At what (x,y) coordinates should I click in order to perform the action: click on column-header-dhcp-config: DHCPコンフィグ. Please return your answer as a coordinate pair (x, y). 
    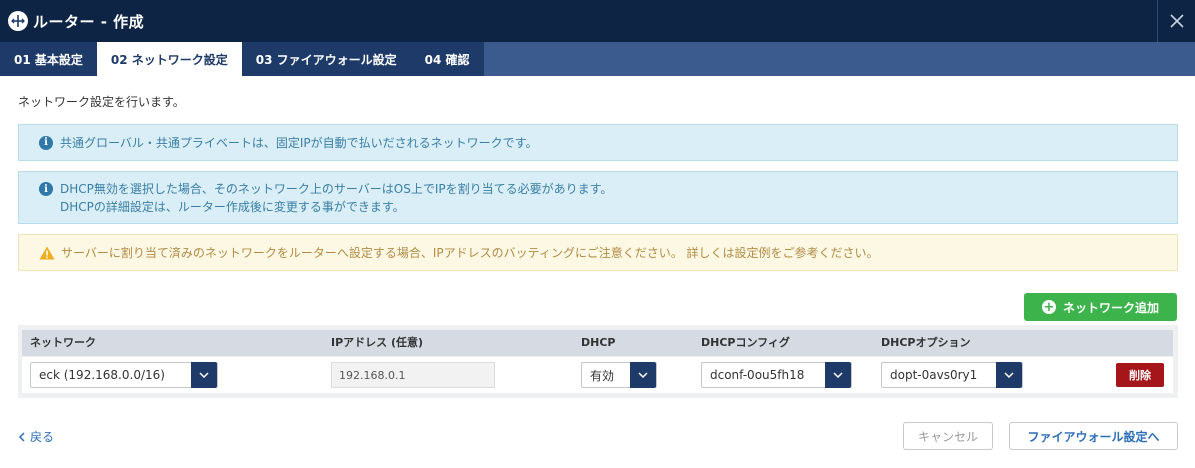
    Looking at the image, I should click on (745, 342).